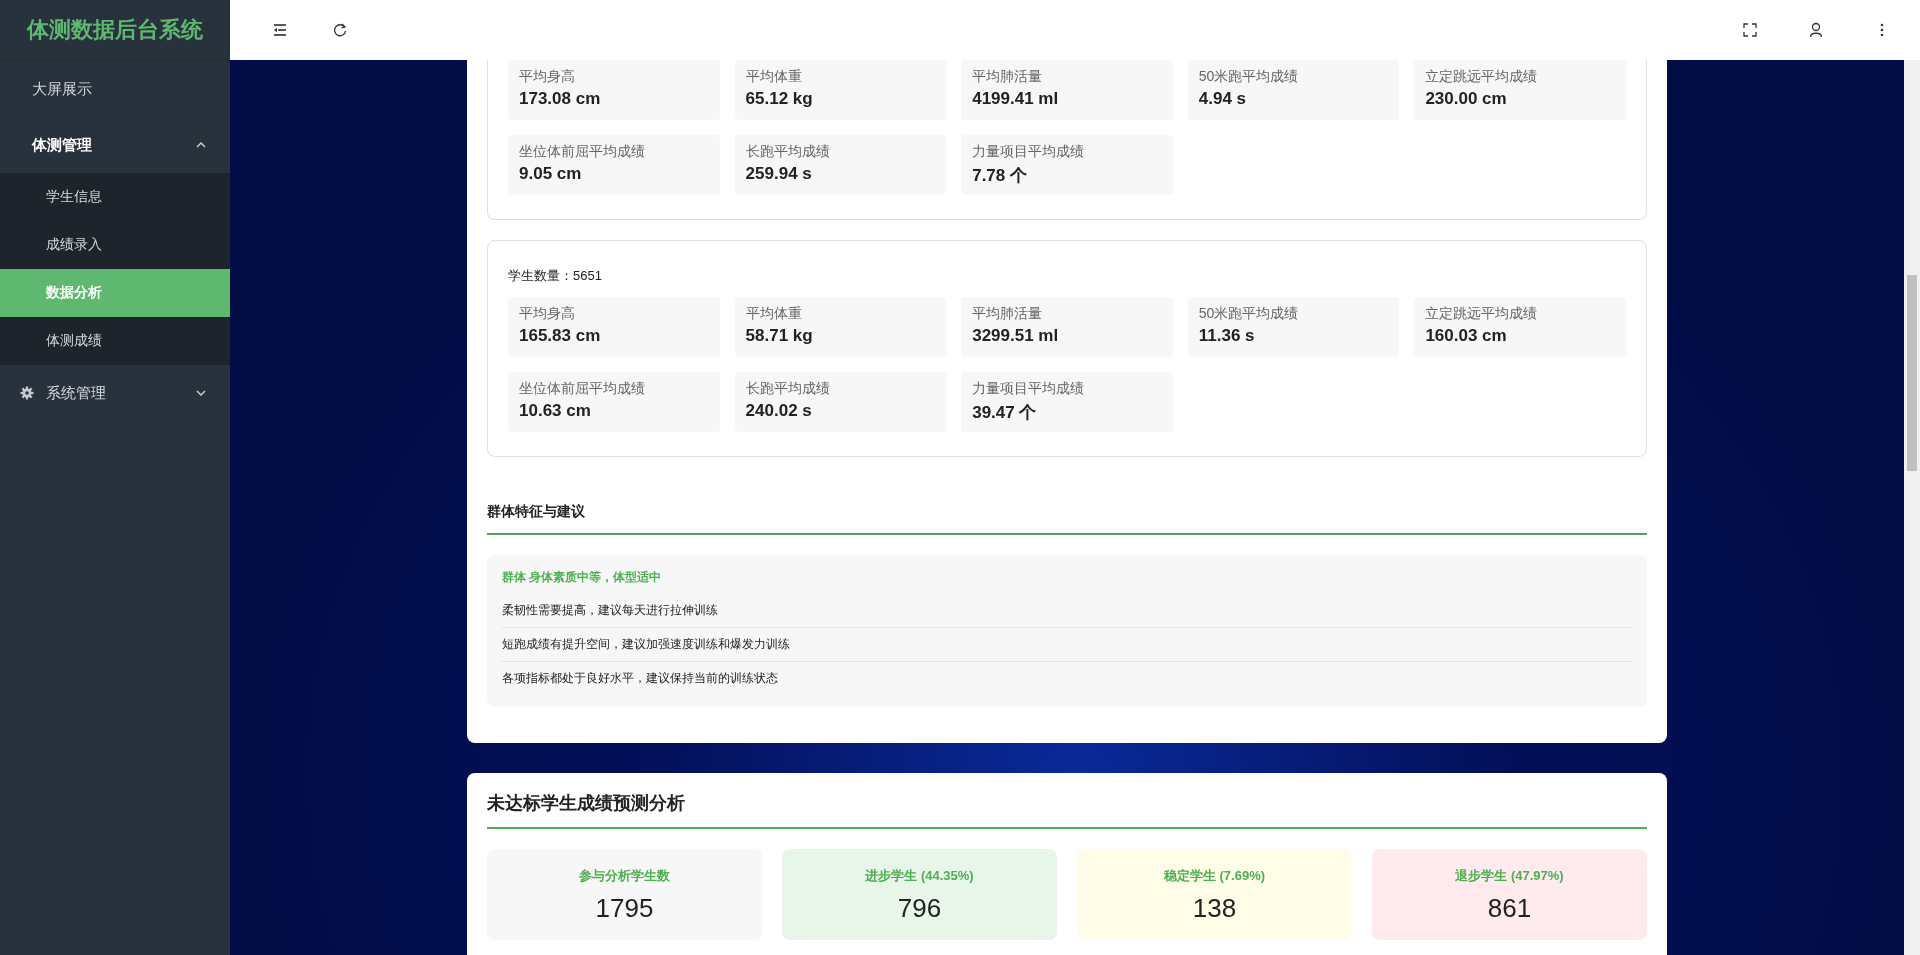 This screenshot has height=955, width=1920. I want to click on sidebar-subitem: 学生信息, so click(115, 197).